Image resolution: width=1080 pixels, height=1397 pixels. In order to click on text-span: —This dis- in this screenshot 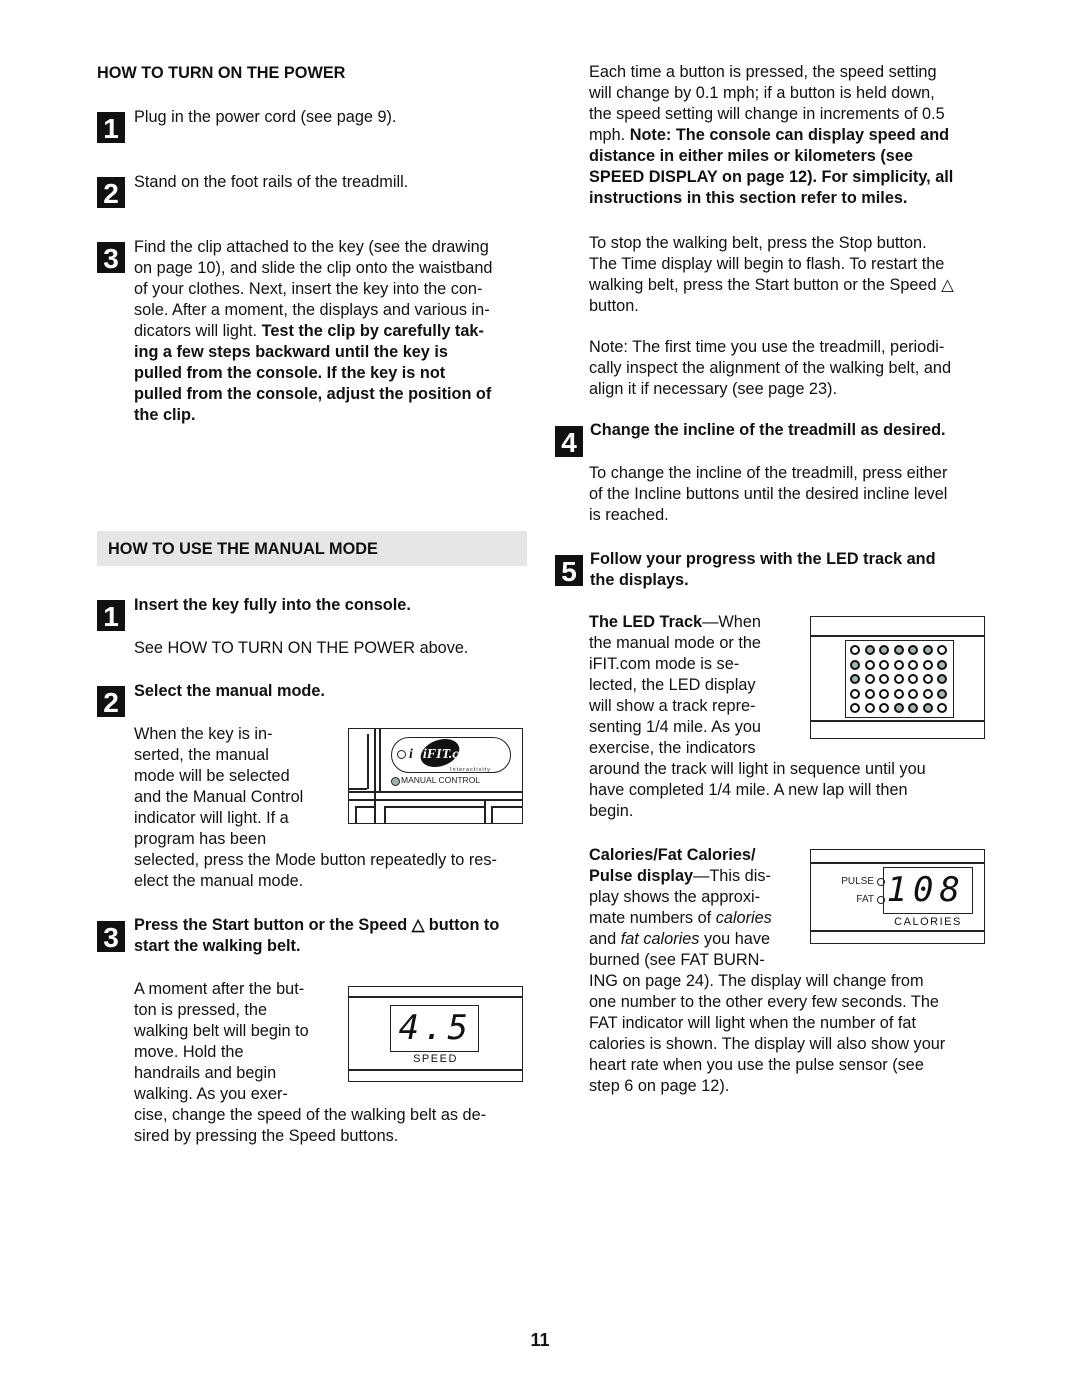, I will do `click(732, 876)`.